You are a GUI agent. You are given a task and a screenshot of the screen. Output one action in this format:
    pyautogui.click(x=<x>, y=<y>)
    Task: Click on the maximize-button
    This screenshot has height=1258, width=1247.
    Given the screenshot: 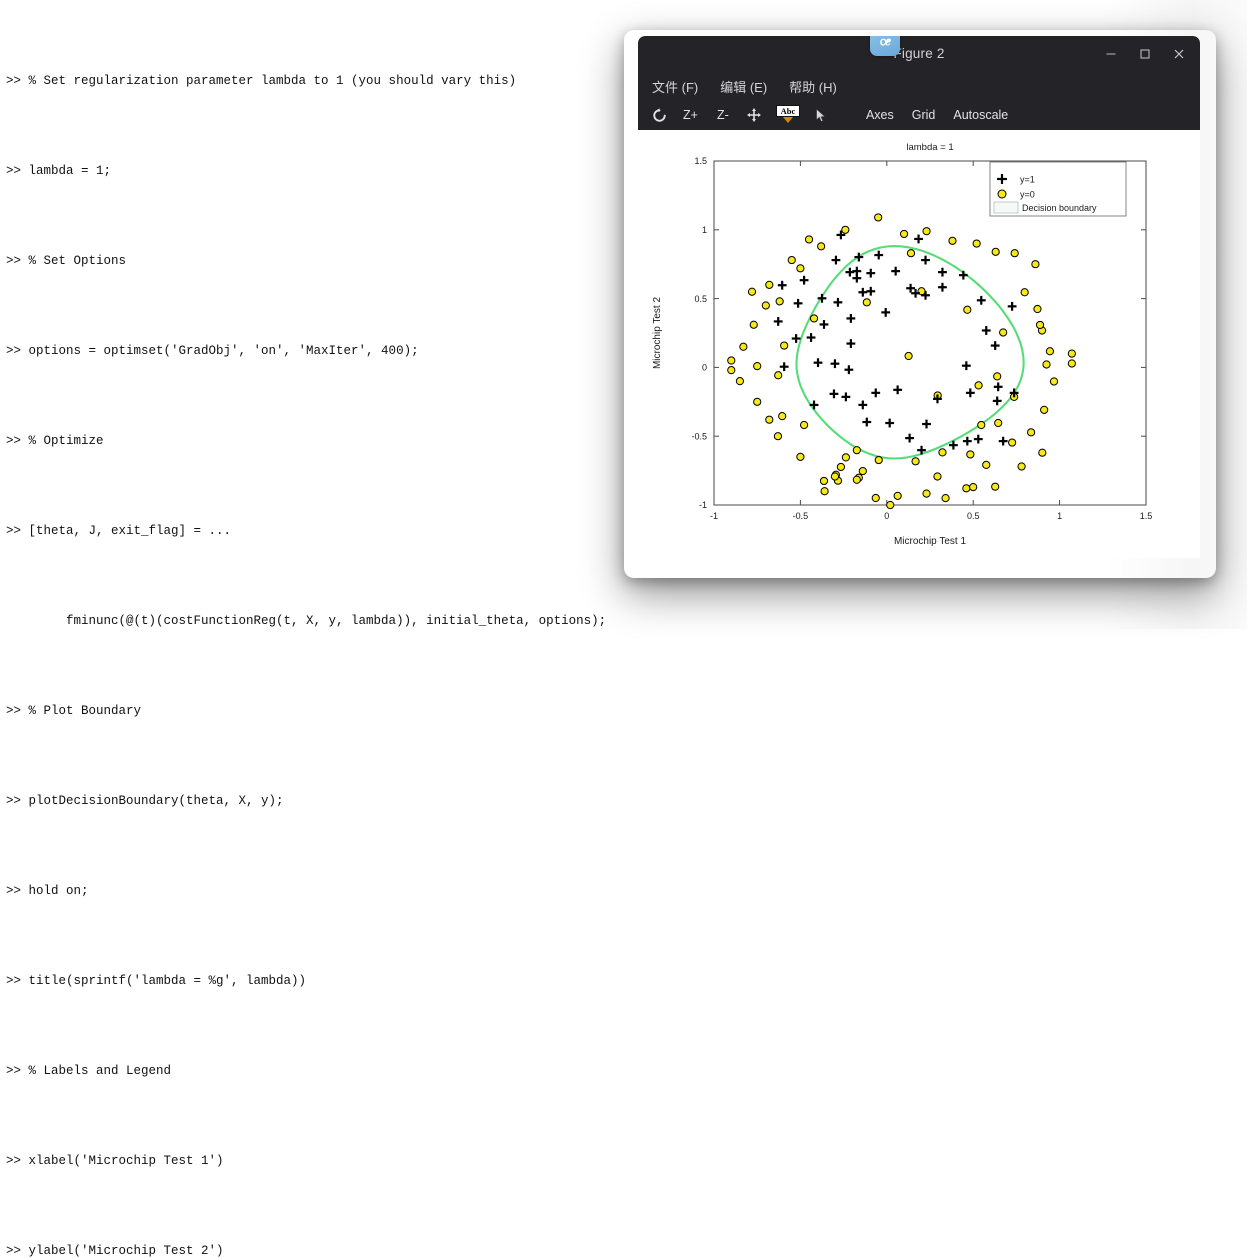 What is the action you would take?
    pyautogui.click(x=1145, y=54)
    